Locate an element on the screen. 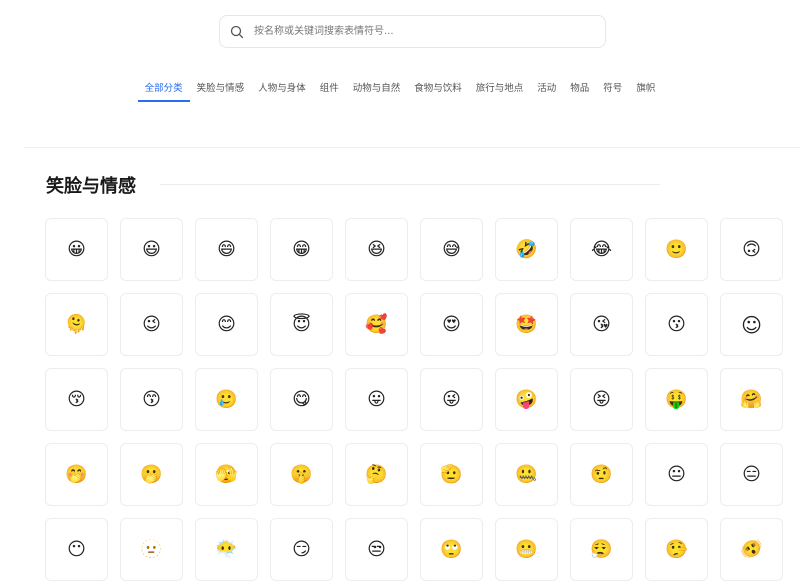 The image size is (800, 581). emoji-cell: 😮‍💨 is located at coordinates (601, 549).